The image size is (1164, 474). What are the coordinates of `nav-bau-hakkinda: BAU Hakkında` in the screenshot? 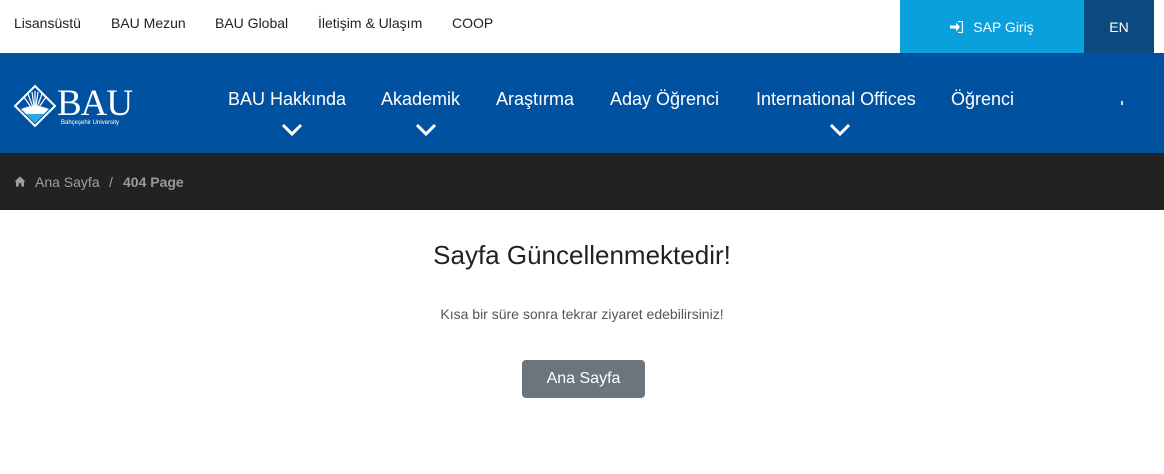 It's located at (287, 99).